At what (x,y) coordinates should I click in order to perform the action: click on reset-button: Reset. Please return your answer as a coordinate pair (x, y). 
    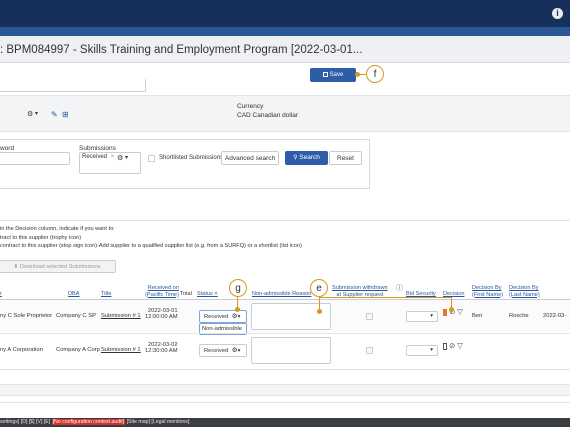
    Looking at the image, I should click on (345, 158).